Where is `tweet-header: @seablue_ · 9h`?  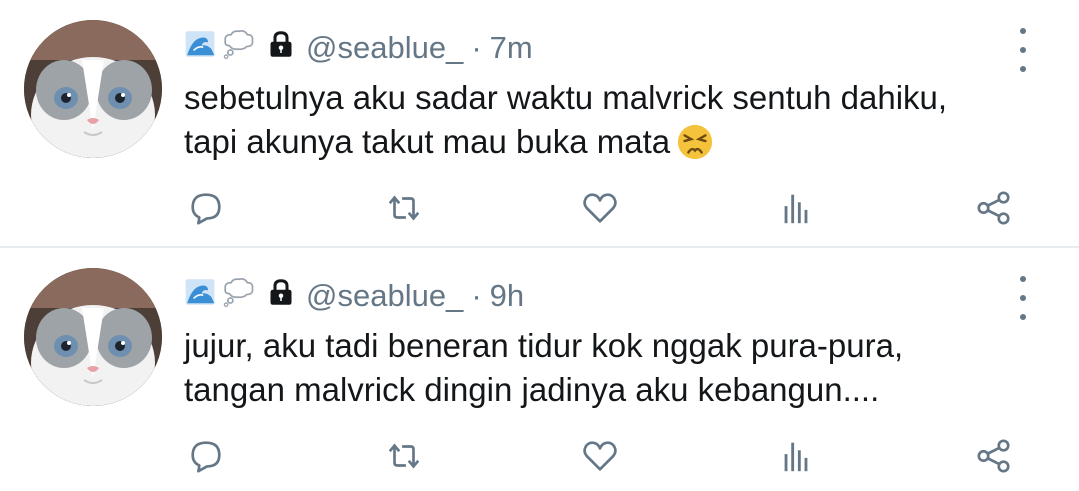 tweet-header: @seablue_ · 9h is located at coordinates (354, 296).